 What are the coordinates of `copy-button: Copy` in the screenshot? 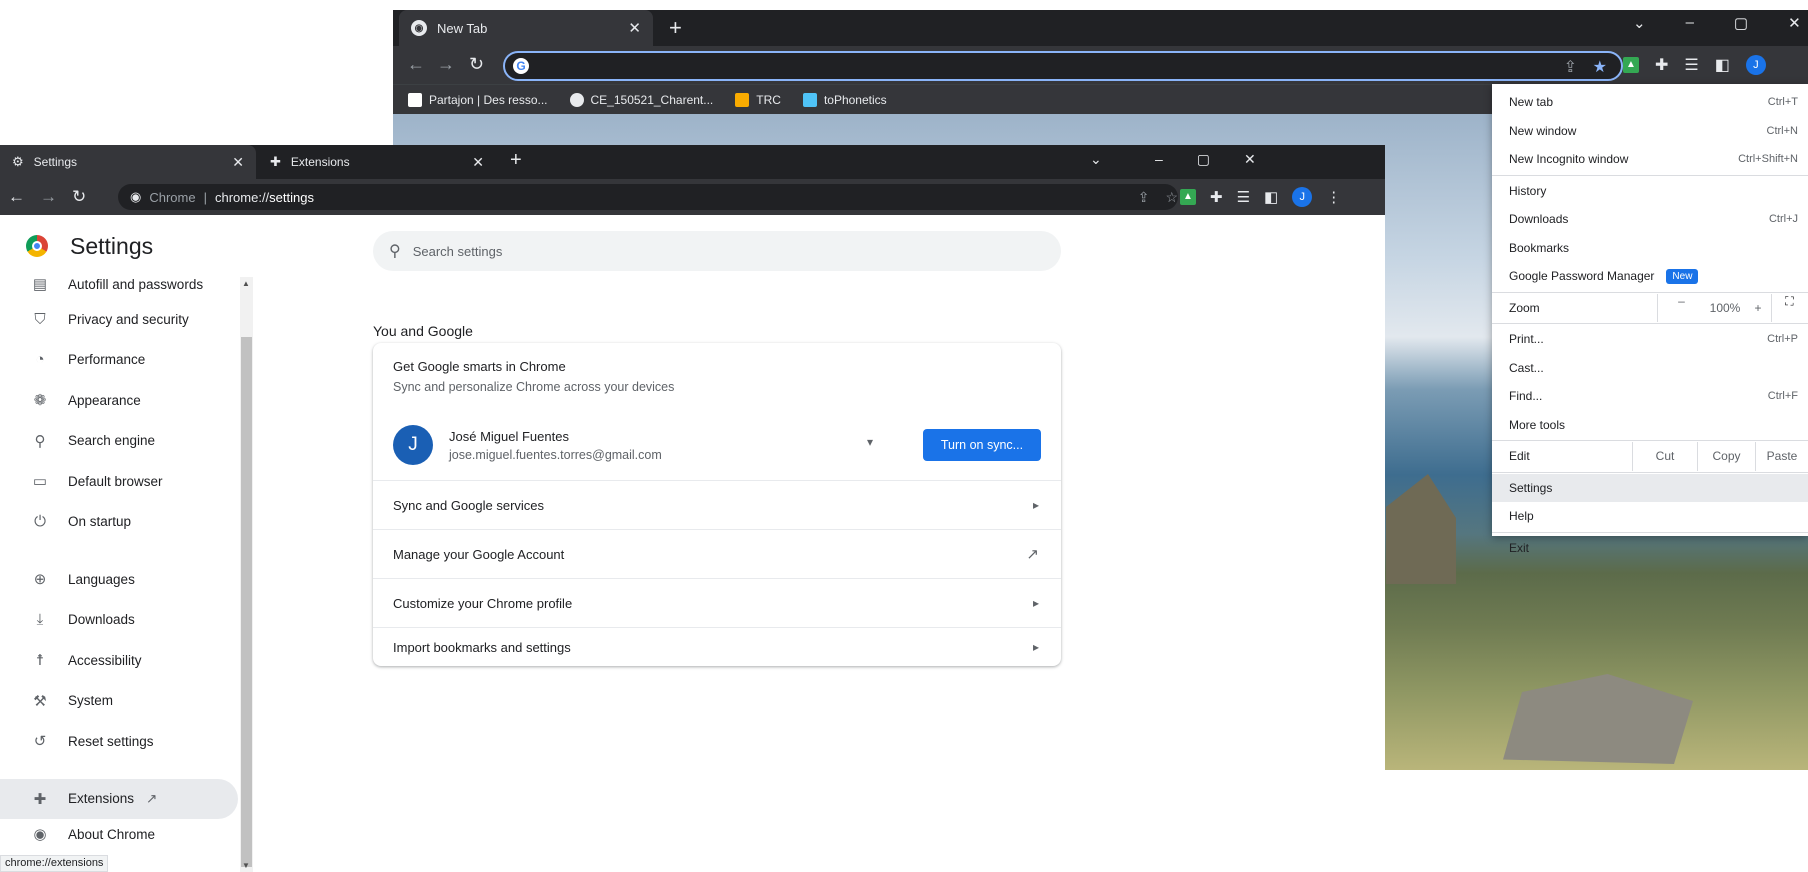 It's located at (1726, 456).